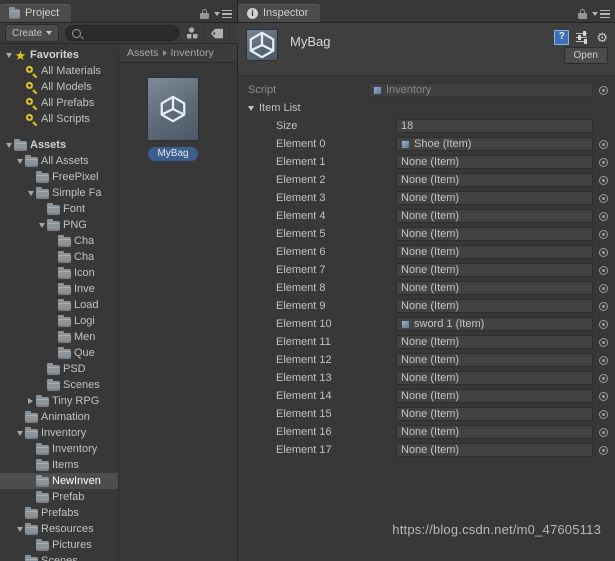  Describe the element at coordinates (59, 273) in the screenshot. I see `tree-item-icon: Icon` at that location.